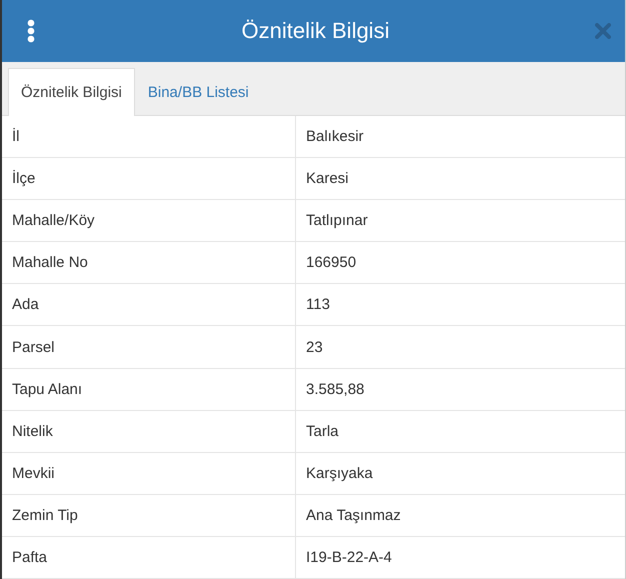 The width and height of the screenshot is (626, 579). Describe the element at coordinates (460, 473) in the screenshot. I see `table-cell: Karşıyaka` at that location.